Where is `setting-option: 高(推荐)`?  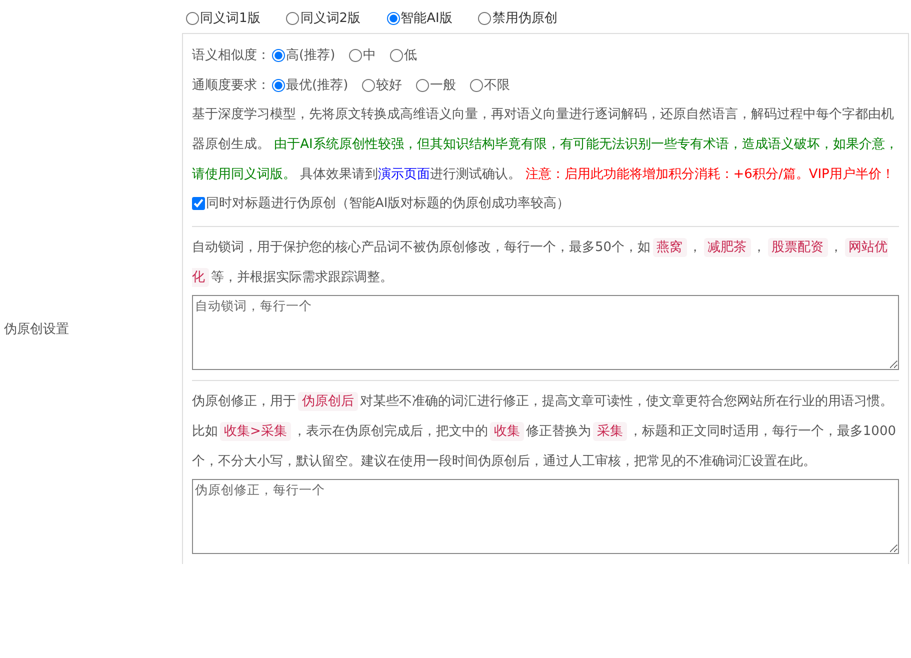
setting-option: 高(推荐) is located at coordinates (311, 55).